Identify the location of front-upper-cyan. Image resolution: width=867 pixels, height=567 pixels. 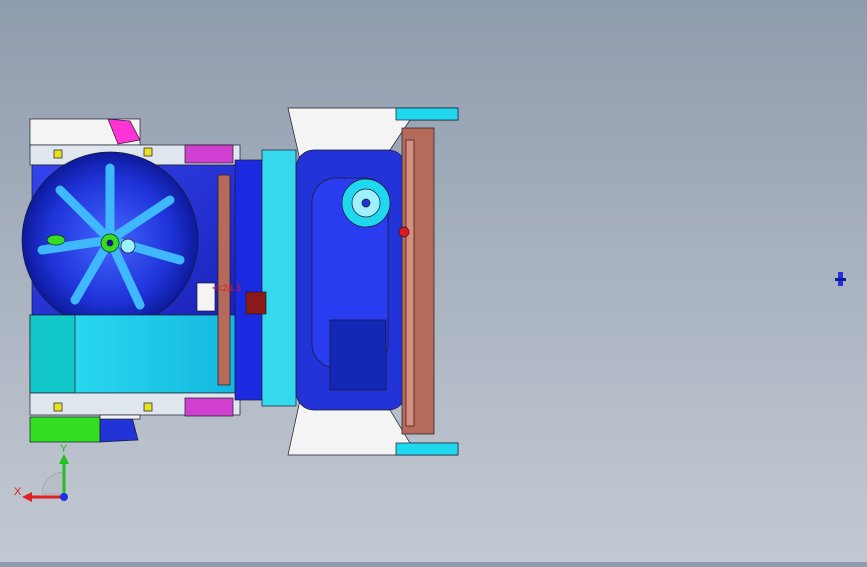
(427, 114).